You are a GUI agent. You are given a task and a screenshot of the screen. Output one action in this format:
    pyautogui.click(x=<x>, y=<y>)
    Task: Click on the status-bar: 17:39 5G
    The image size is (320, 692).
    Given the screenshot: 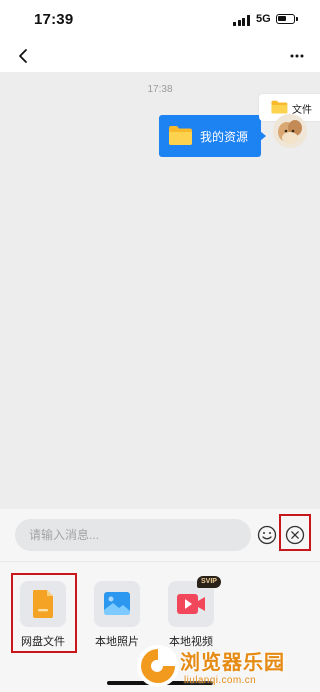 What is the action you would take?
    pyautogui.click(x=160, y=20)
    